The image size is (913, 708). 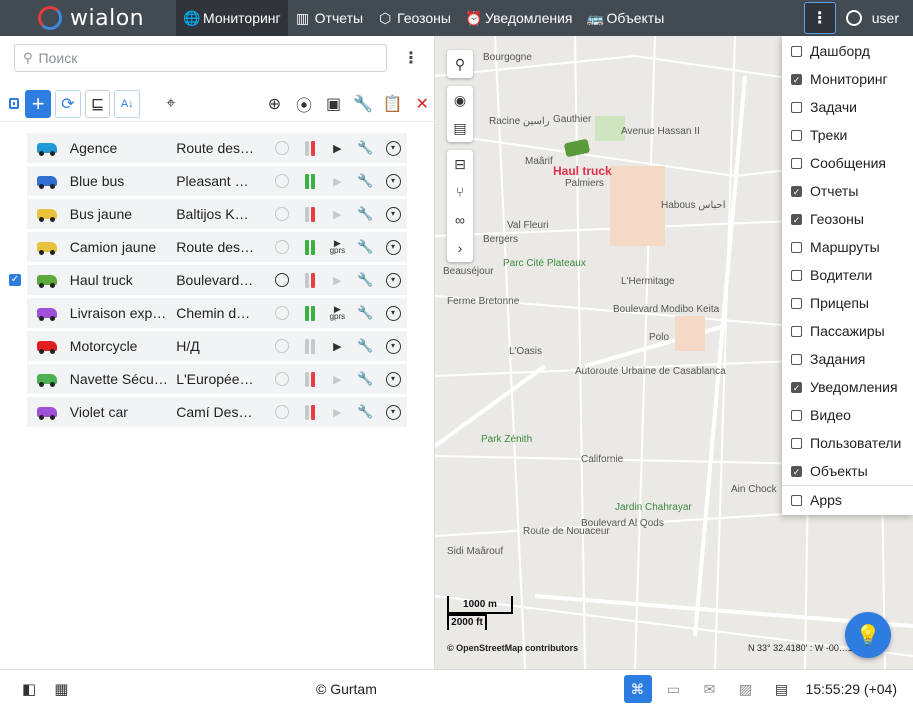 What do you see at coordinates (275, 104) in the screenshot?
I see `crosshair-column-icon: ⊕` at bounding box center [275, 104].